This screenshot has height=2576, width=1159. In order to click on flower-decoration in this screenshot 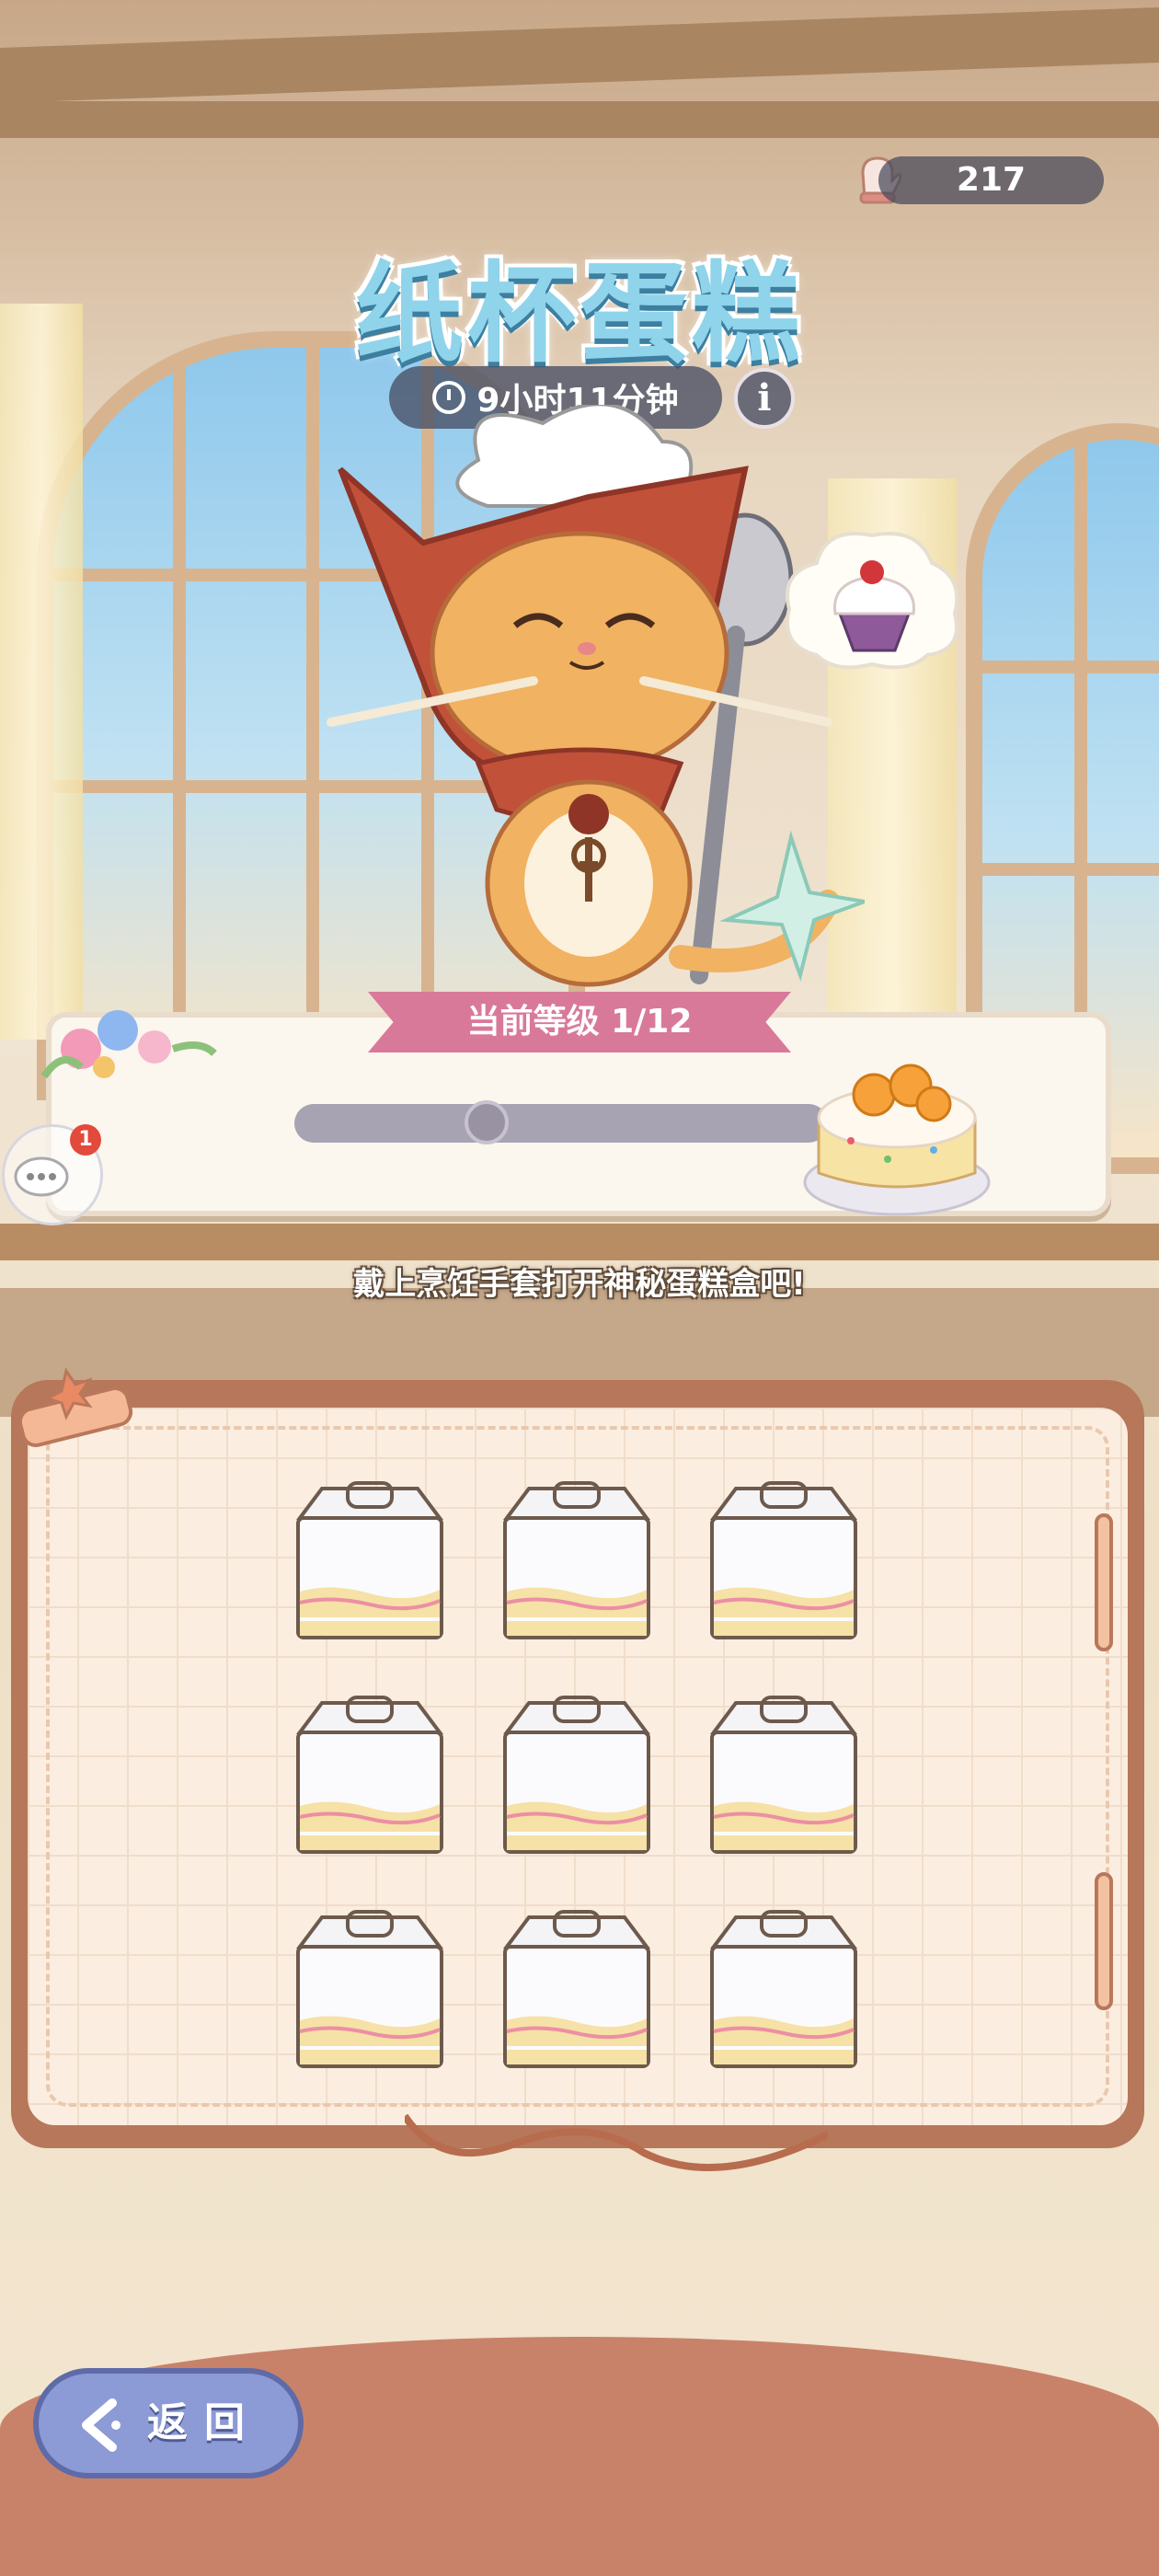, I will do `click(128, 1044)`.